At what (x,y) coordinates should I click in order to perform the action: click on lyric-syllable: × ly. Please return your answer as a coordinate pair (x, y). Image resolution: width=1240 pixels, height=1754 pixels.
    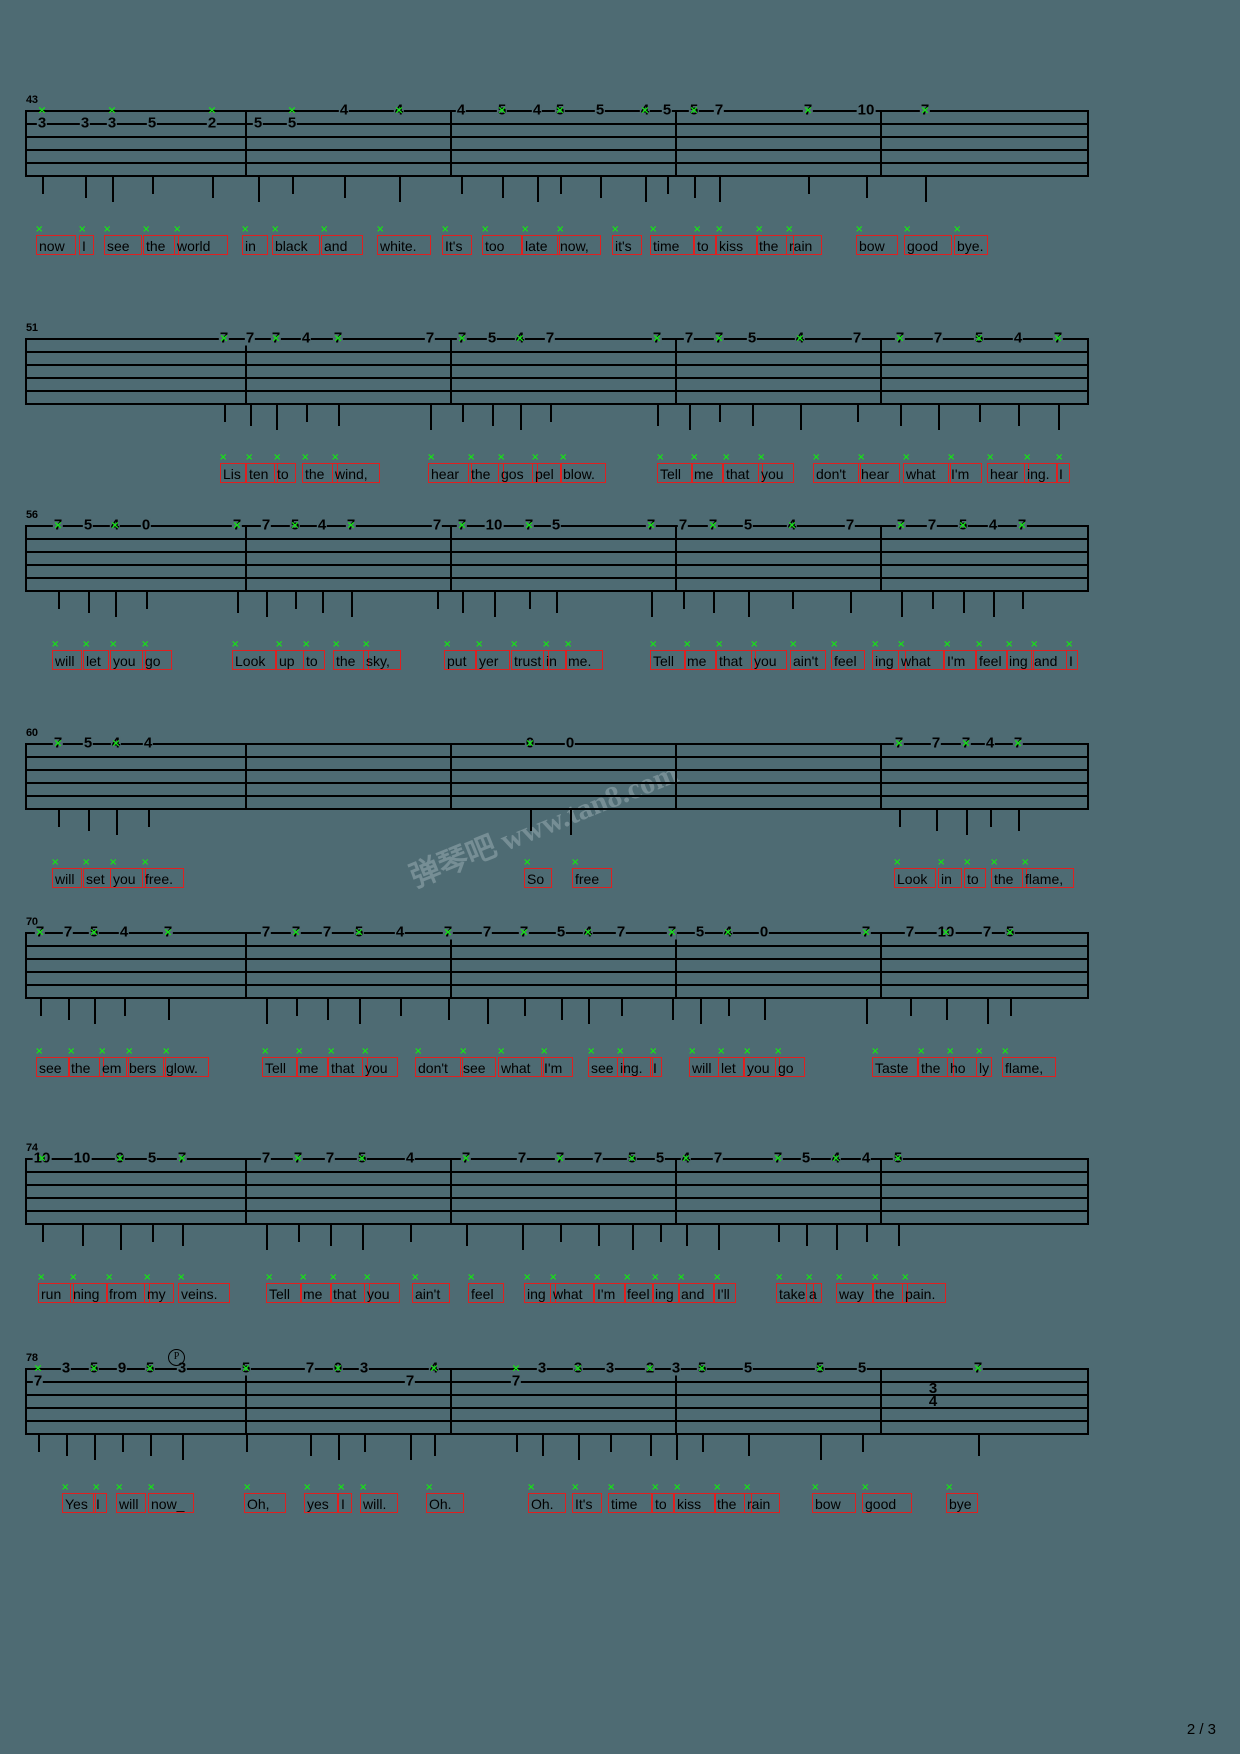
    Looking at the image, I should click on (984, 1062).